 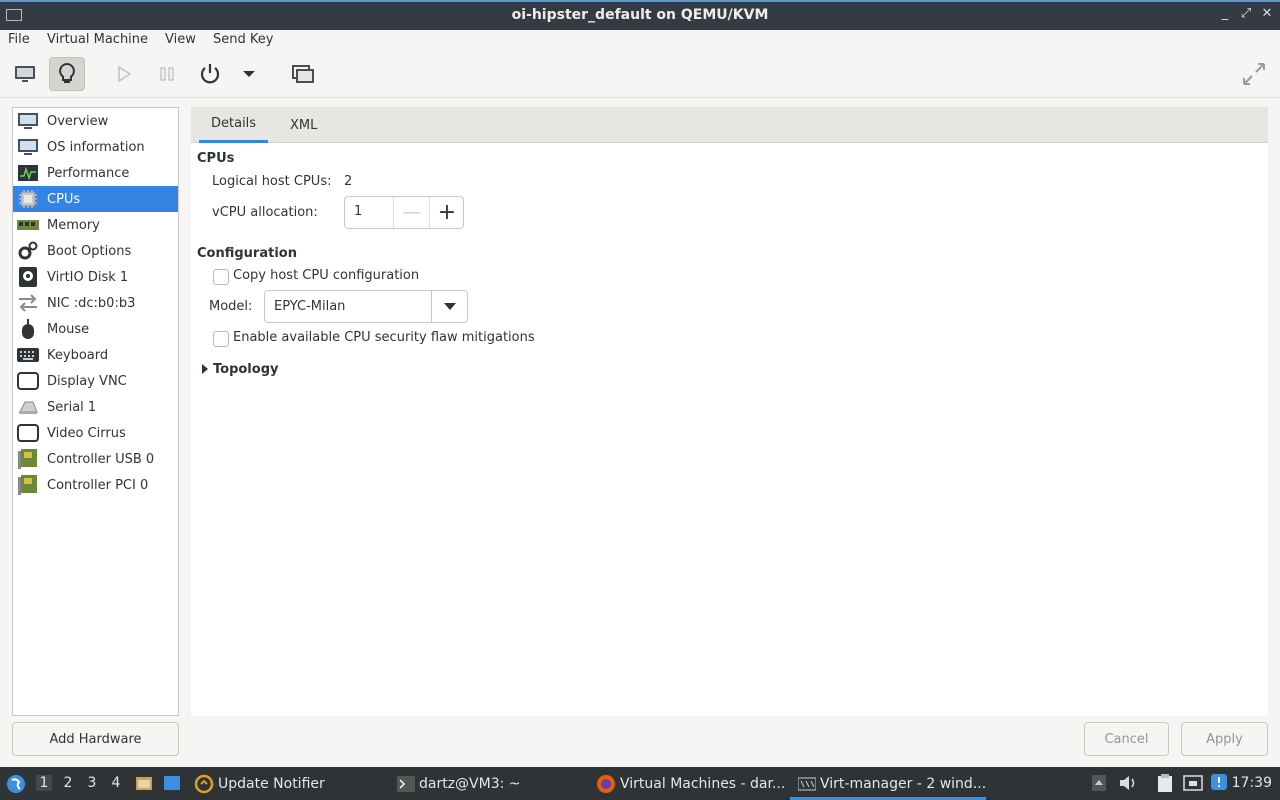 What do you see at coordinates (303, 74) in the screenshot?
I see `snapshot-icon` at bounding box center [303, 74].